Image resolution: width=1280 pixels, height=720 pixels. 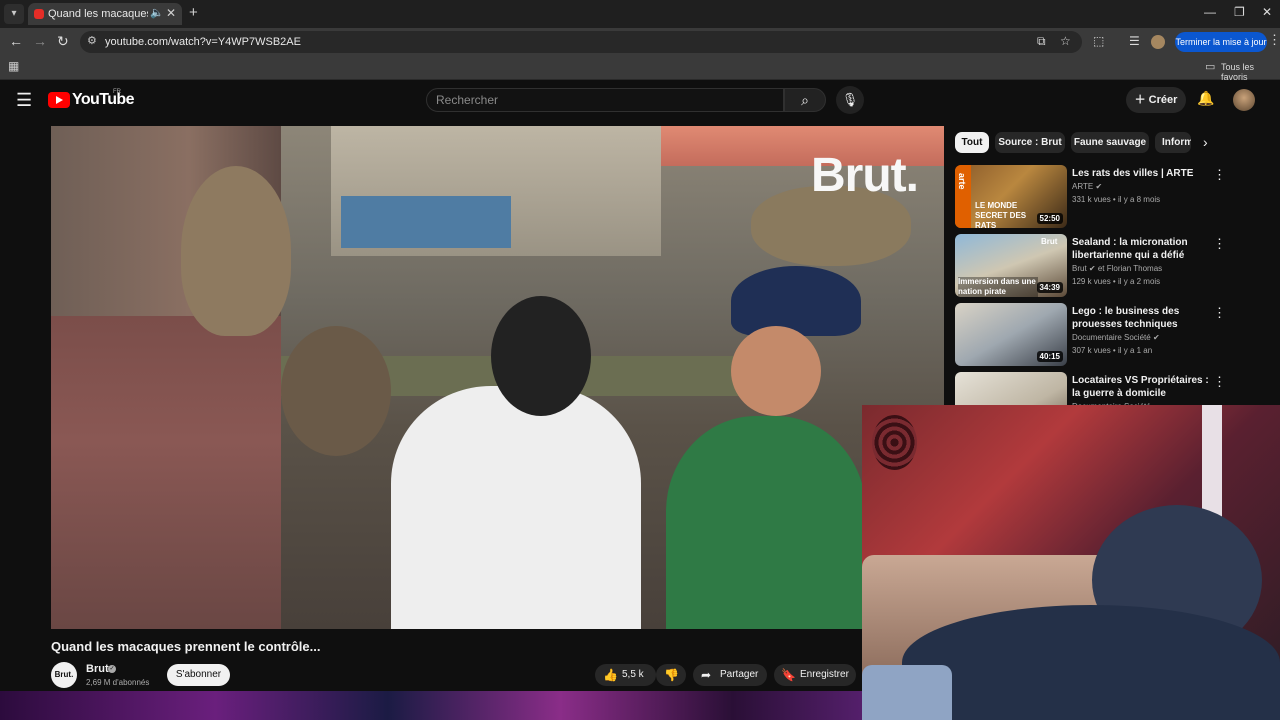 I want to click on man-face, so click(x=776, y=371).